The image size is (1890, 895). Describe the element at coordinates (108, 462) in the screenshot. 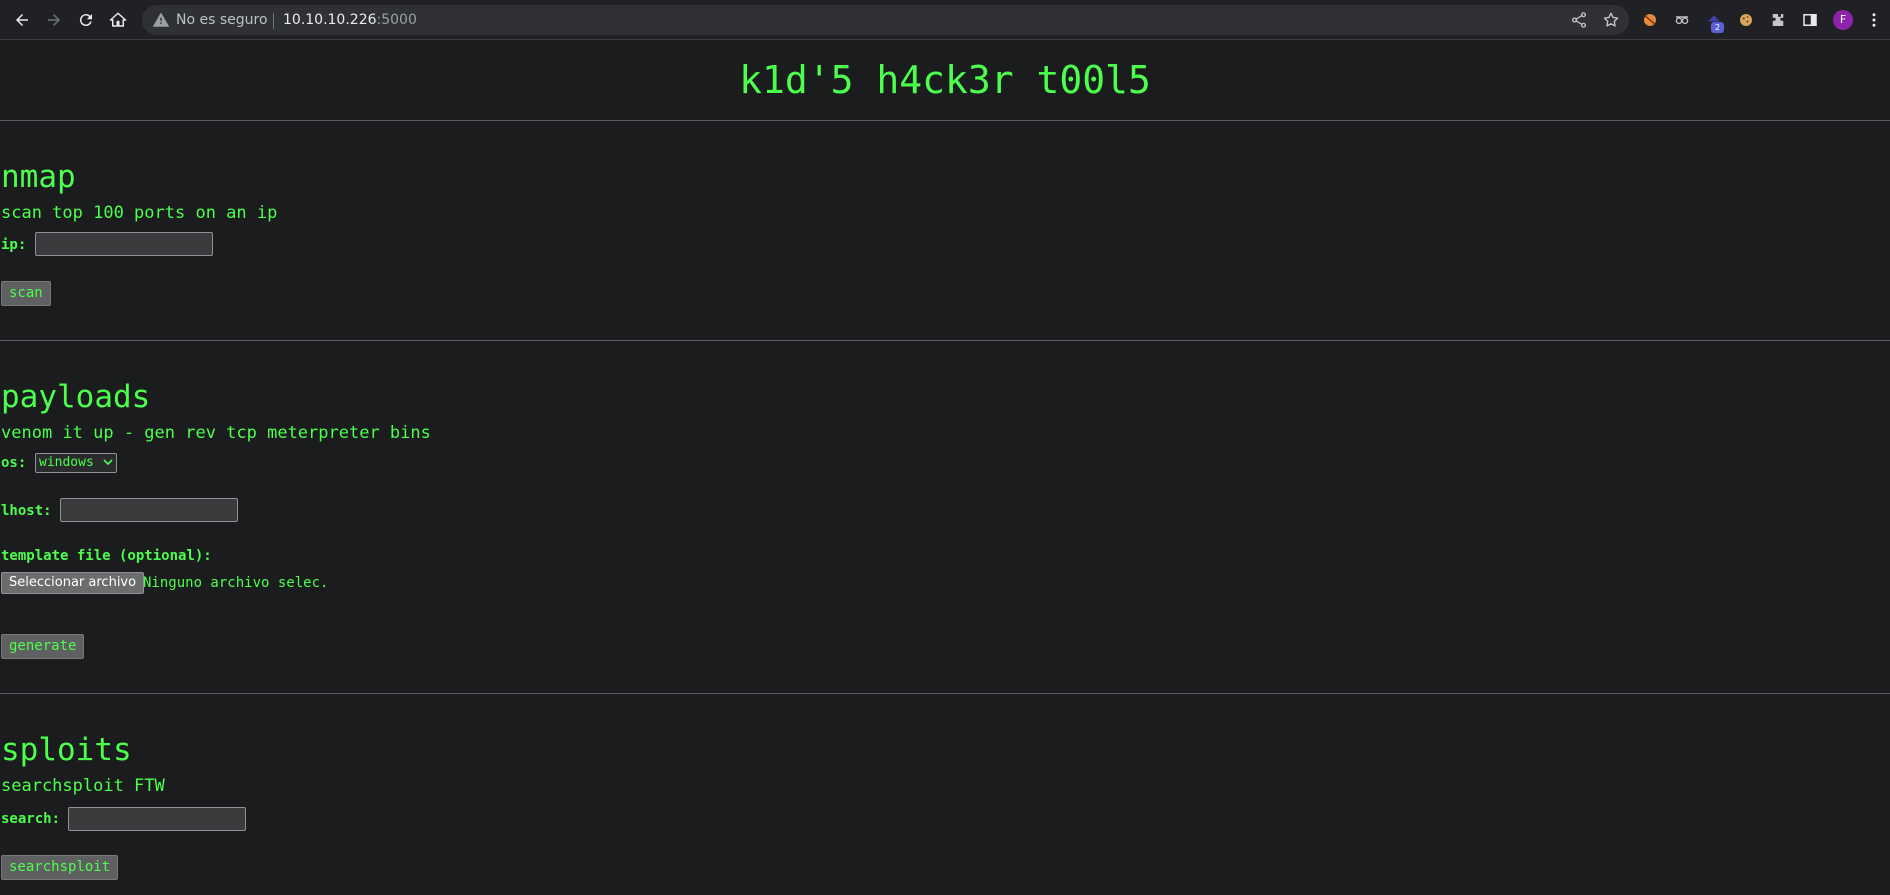

I see `chevron-down-icon` at that location.